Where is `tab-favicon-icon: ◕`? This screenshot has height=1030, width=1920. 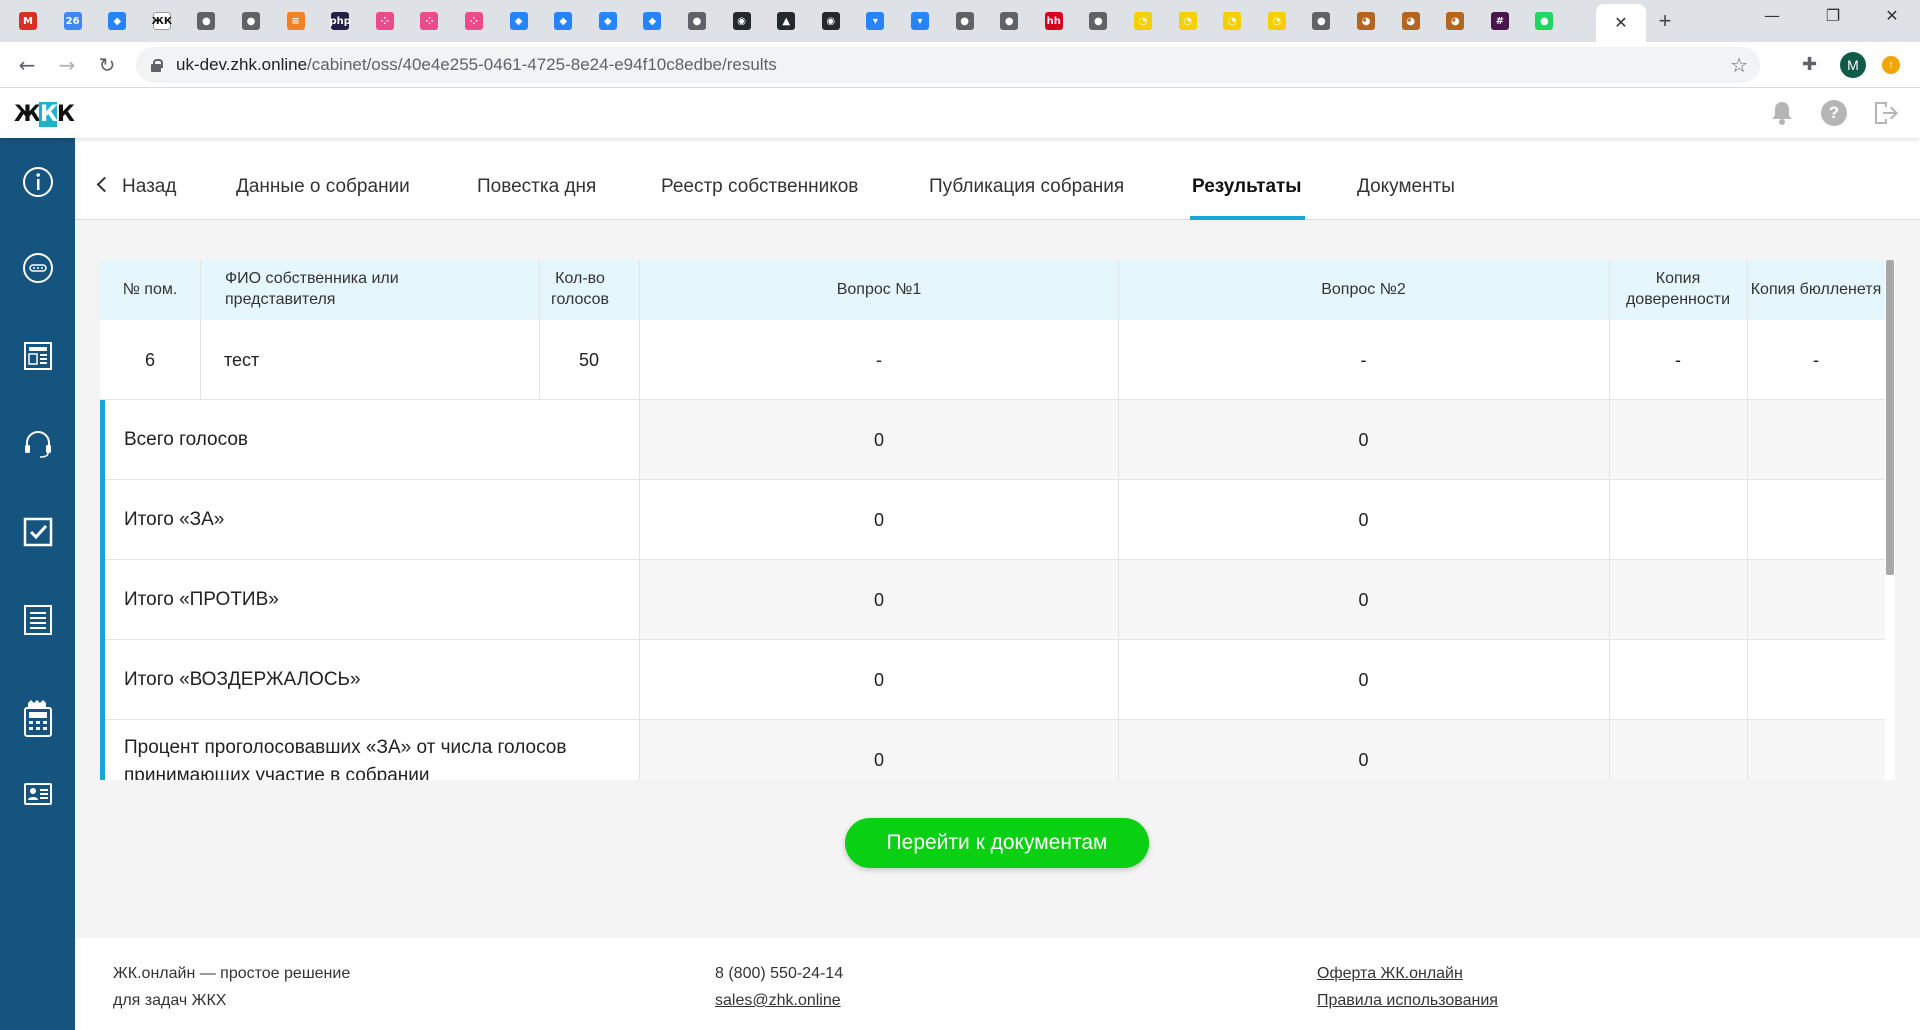 tab-favicon-icon: ◕ is located at coordinates (1455, 21).